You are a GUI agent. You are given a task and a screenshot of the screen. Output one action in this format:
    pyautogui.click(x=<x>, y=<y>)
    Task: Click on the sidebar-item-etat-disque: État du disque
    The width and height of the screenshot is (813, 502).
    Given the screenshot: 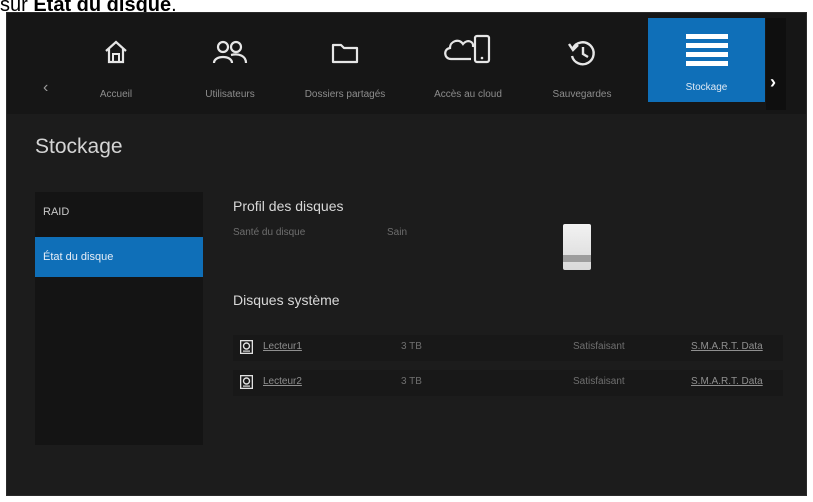 What is the action you would take?
    pyautogui.click(x=119, y=257)
    